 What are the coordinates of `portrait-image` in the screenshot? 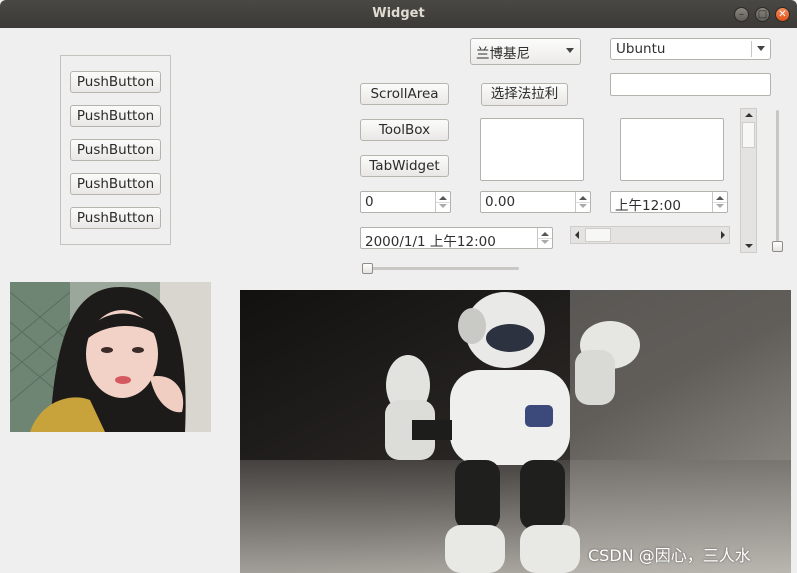 It's located at (110, 357).